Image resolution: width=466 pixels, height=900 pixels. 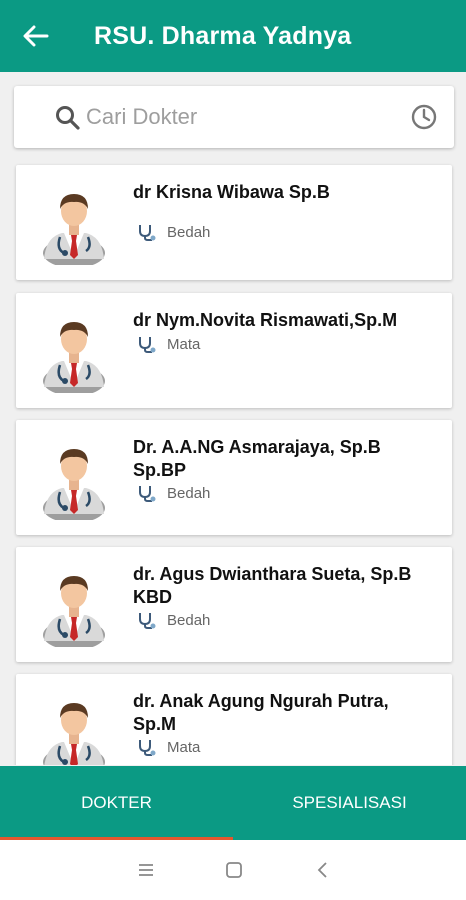 I want to click on doctor-card: dr Nym.Novita Rismawati,Sp.M Mata, so click(x=234, y=350).